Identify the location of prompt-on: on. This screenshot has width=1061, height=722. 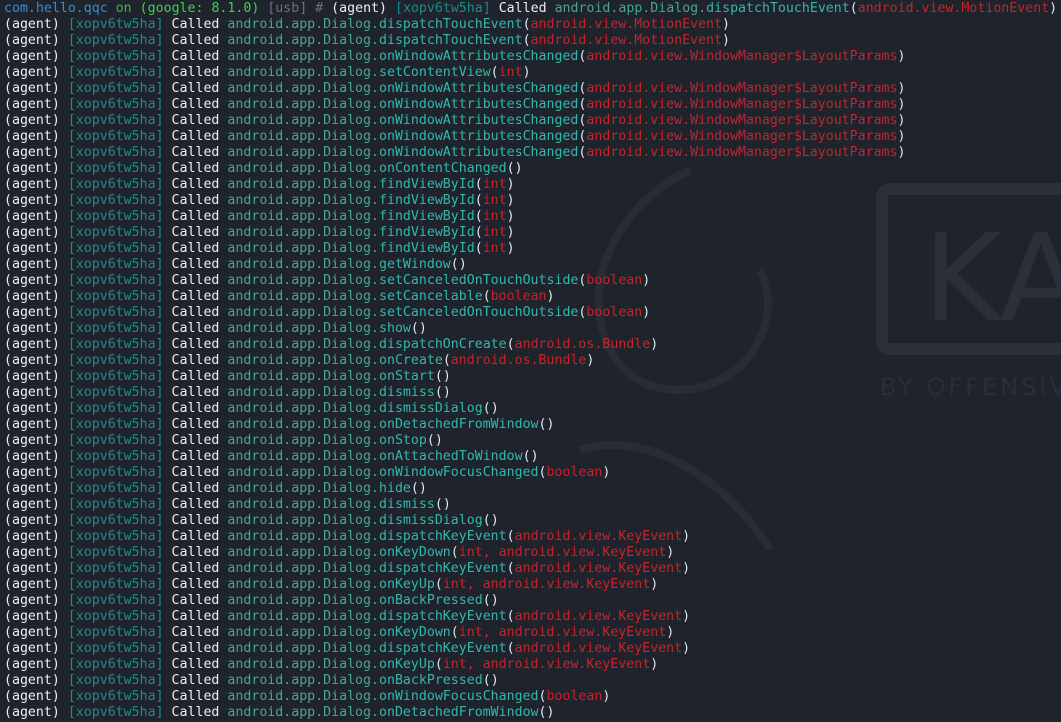
(123, 8).